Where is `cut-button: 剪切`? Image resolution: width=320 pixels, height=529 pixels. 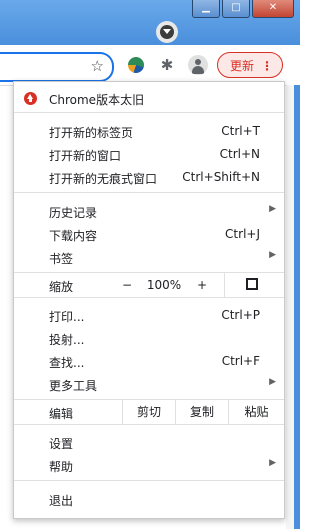 cut-button: 剪切 is located at coordinates (149, 412).